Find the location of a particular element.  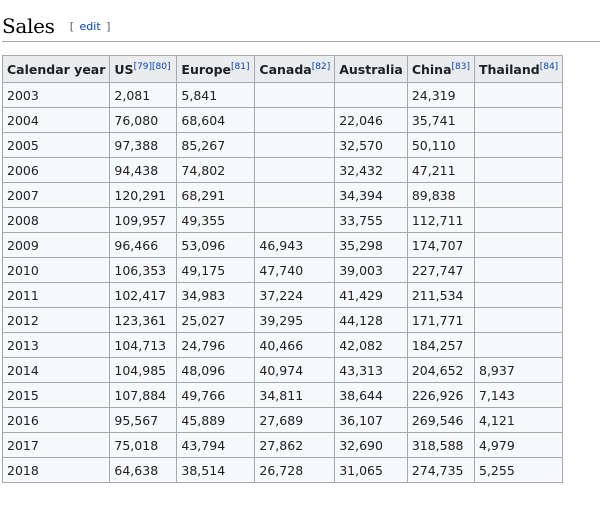

table-row: 2011 102,417 34,983 37,224 41,429 211,534 is located at coordinates (282, 295).